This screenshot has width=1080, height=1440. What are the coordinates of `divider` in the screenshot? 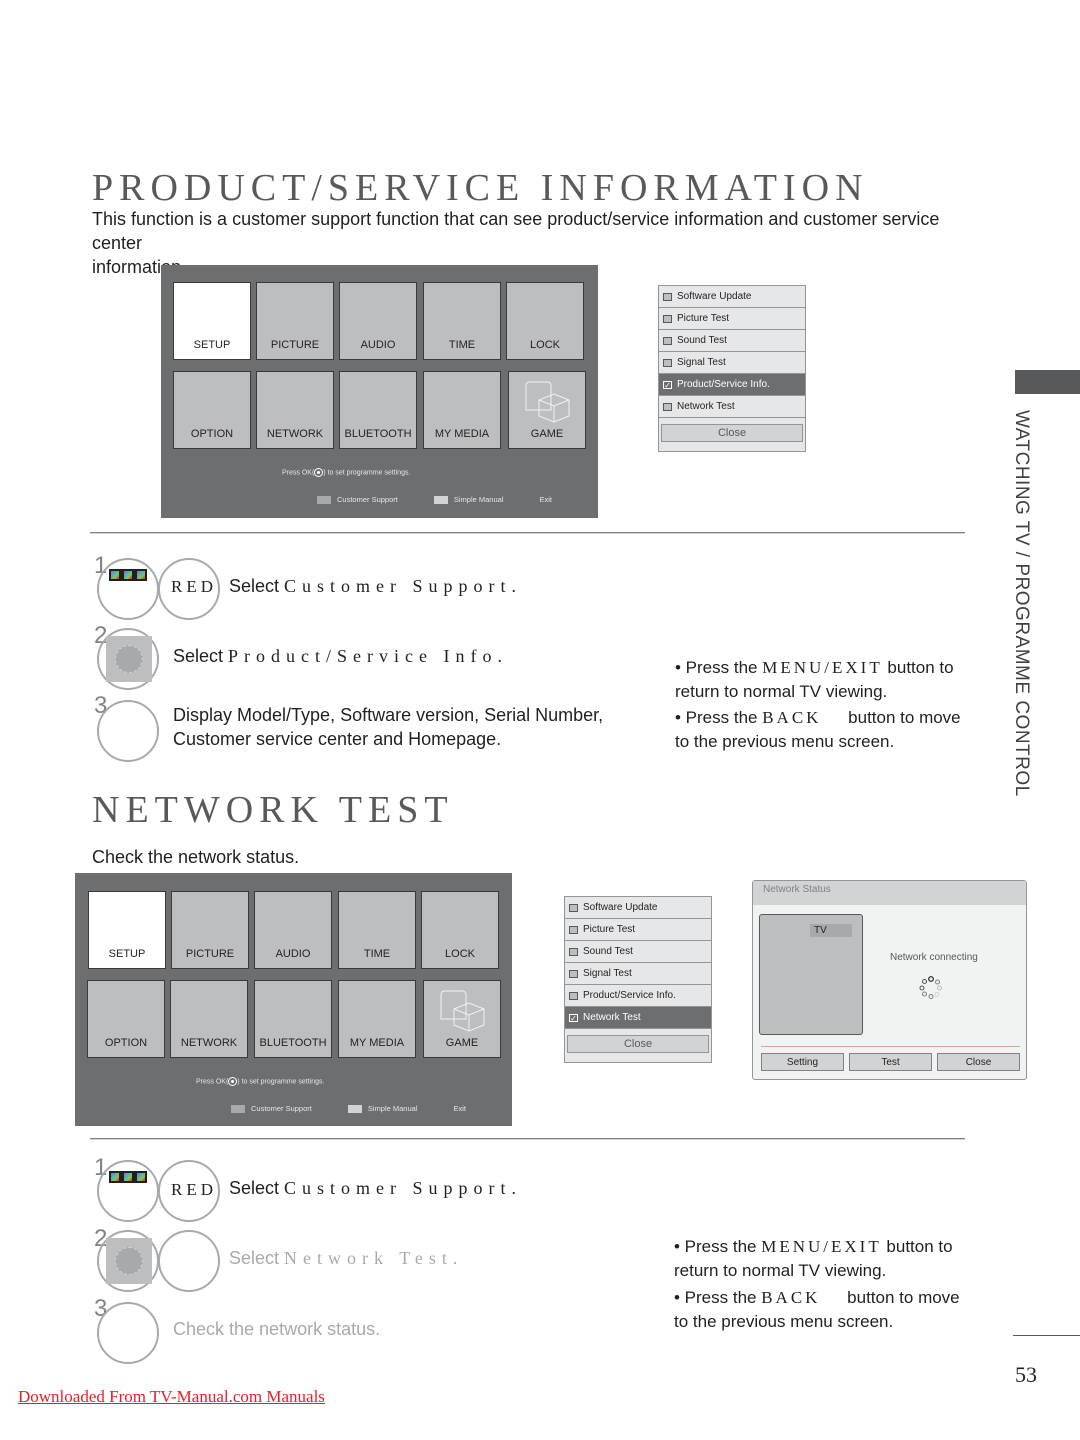 It's located at (527, 1139).